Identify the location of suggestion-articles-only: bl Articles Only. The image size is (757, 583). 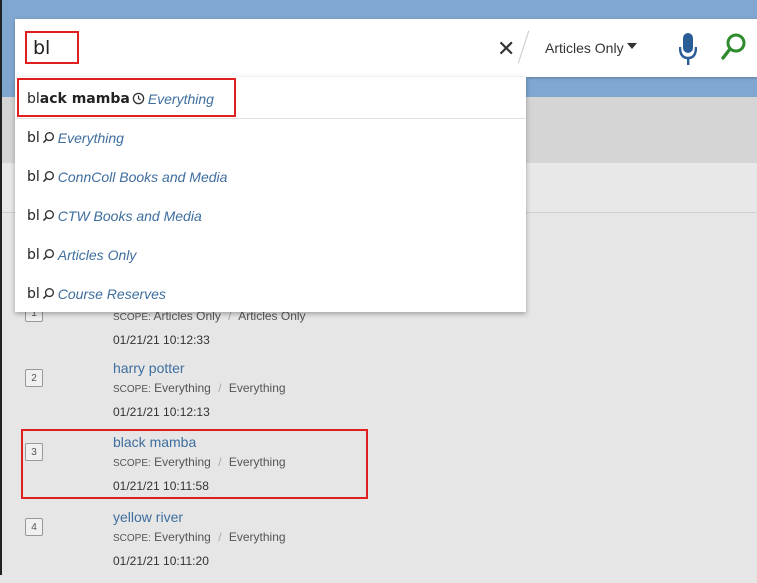
(270, 254).